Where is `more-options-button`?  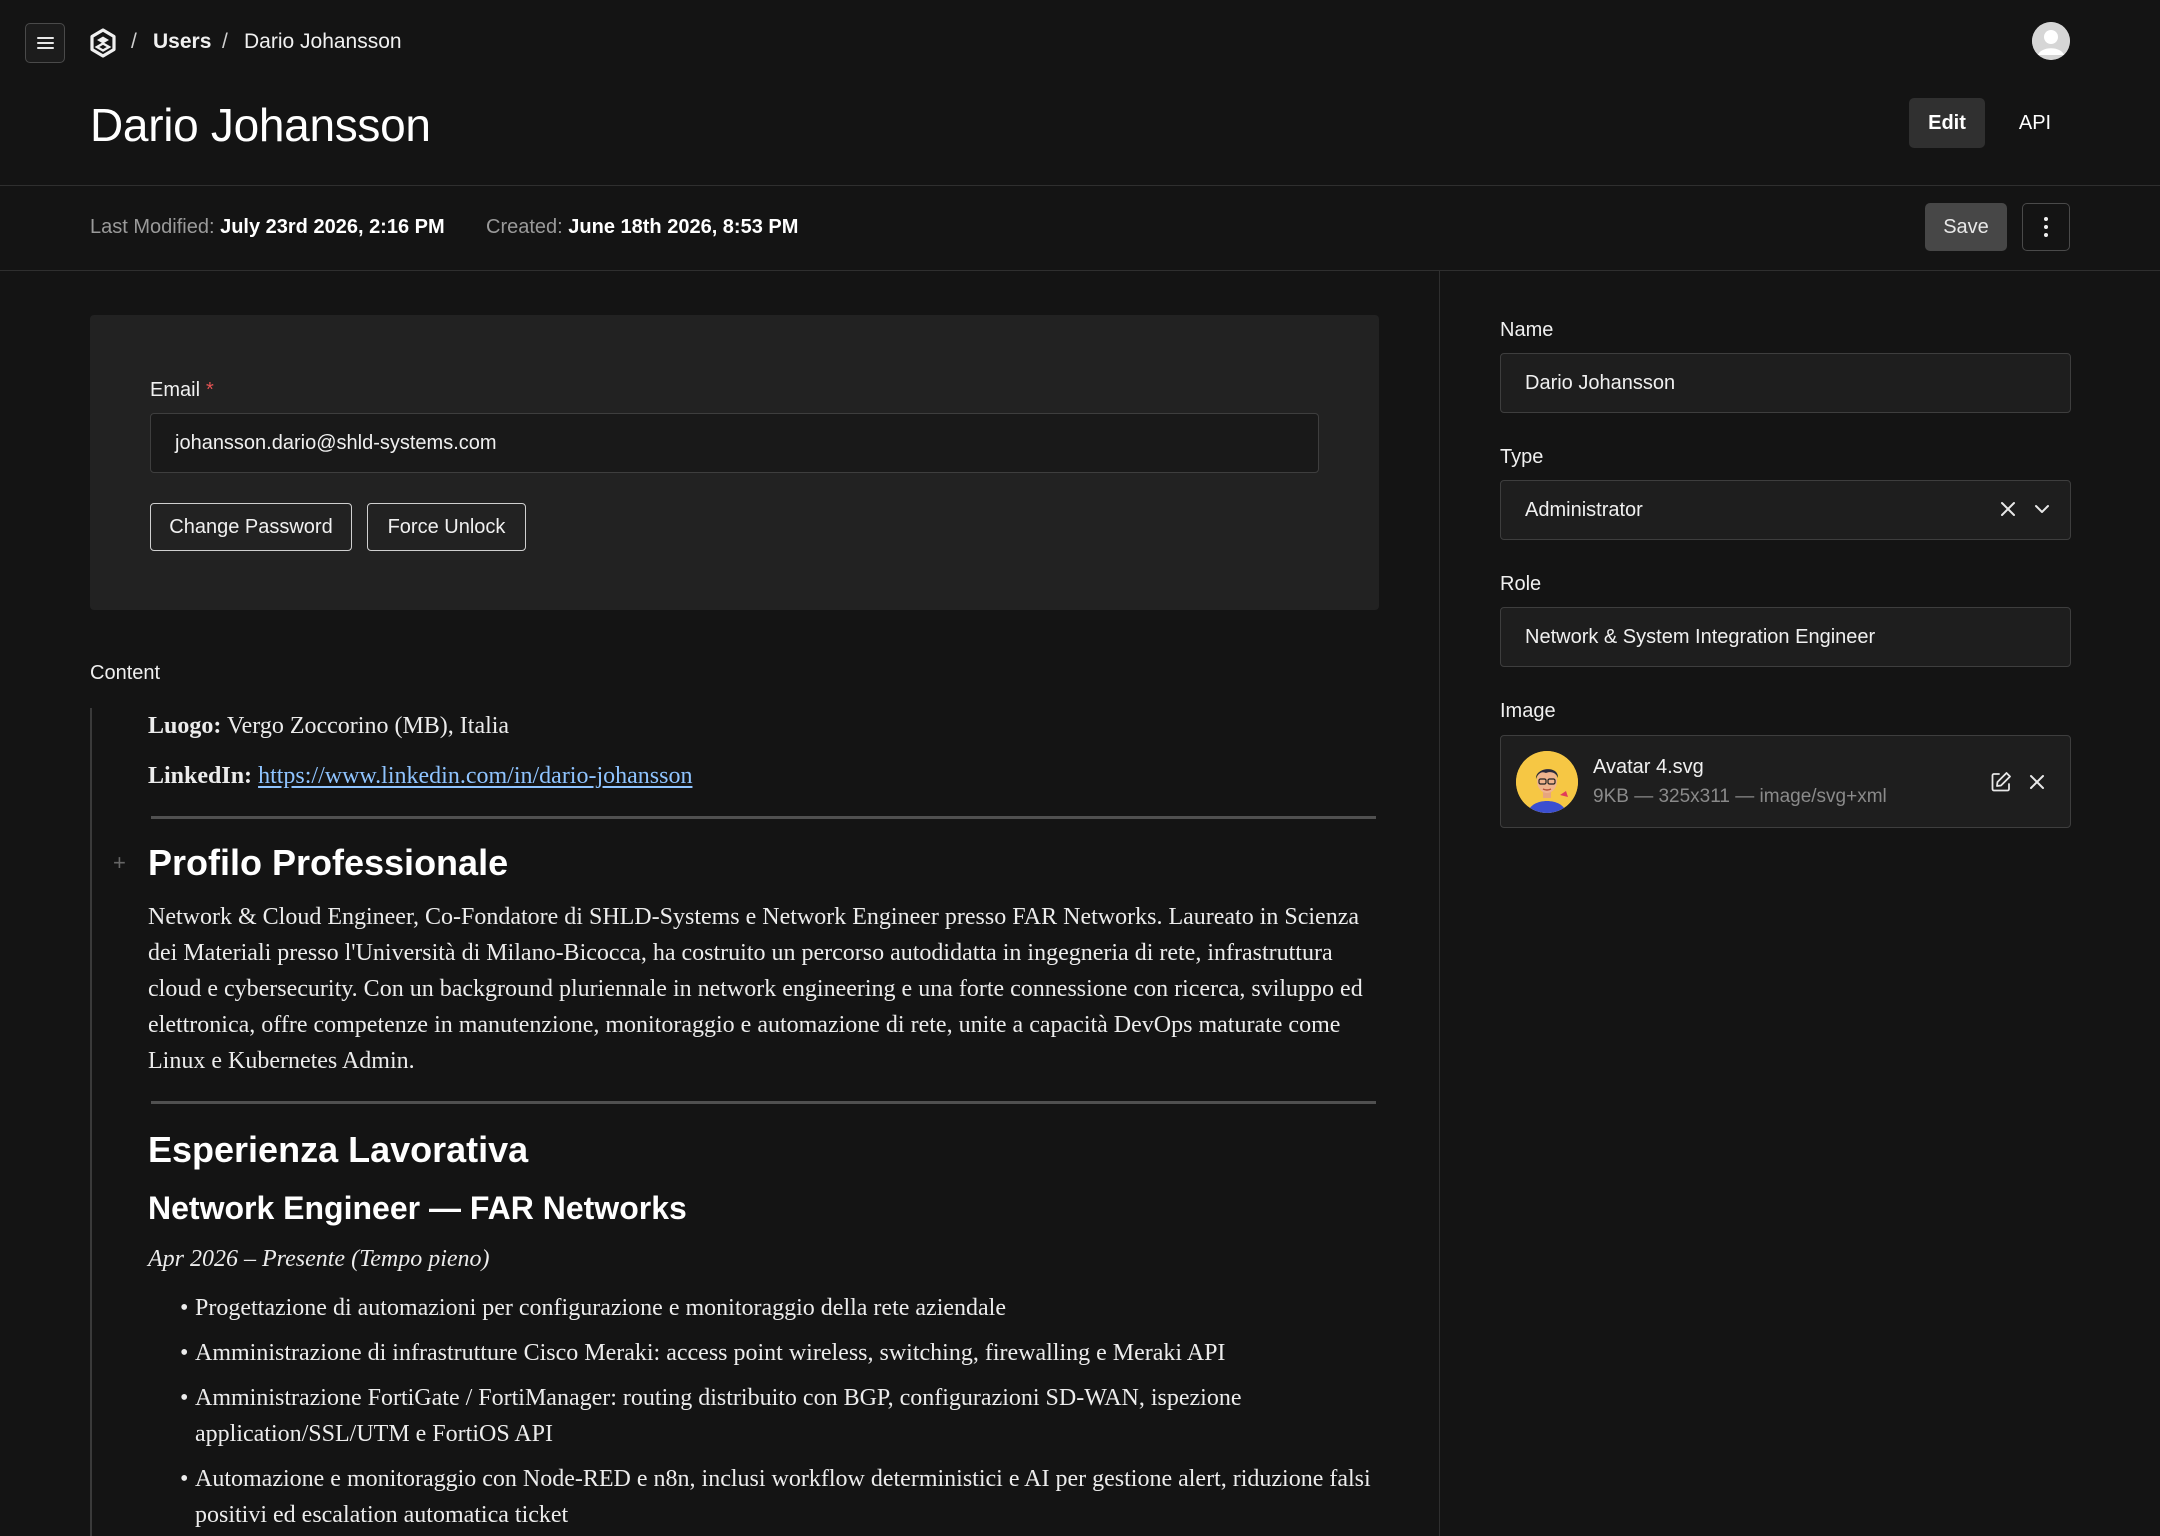 more-options-button is located at coordinates (2046, 227).